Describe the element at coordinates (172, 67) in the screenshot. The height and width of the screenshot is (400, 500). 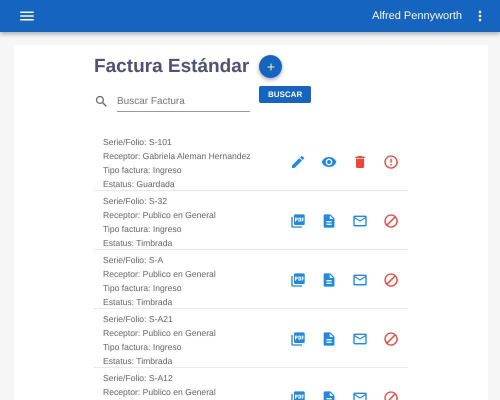
I see `page-title: Factura Estándar` at that location.